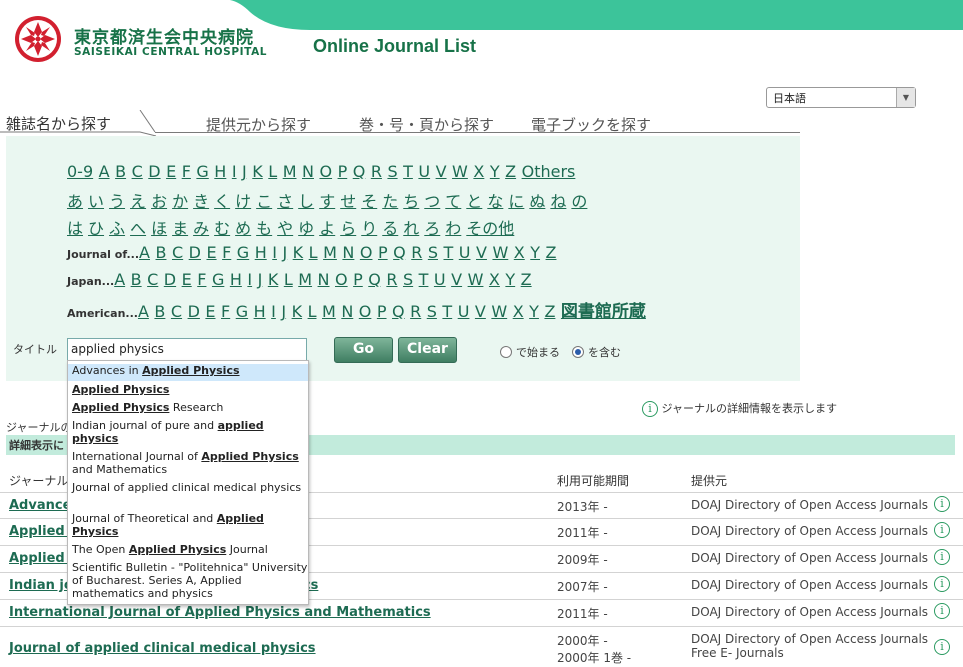  Describe the element at coordinates (411, 228) in the screenshot. I see `alpha-link: れ` at that location.